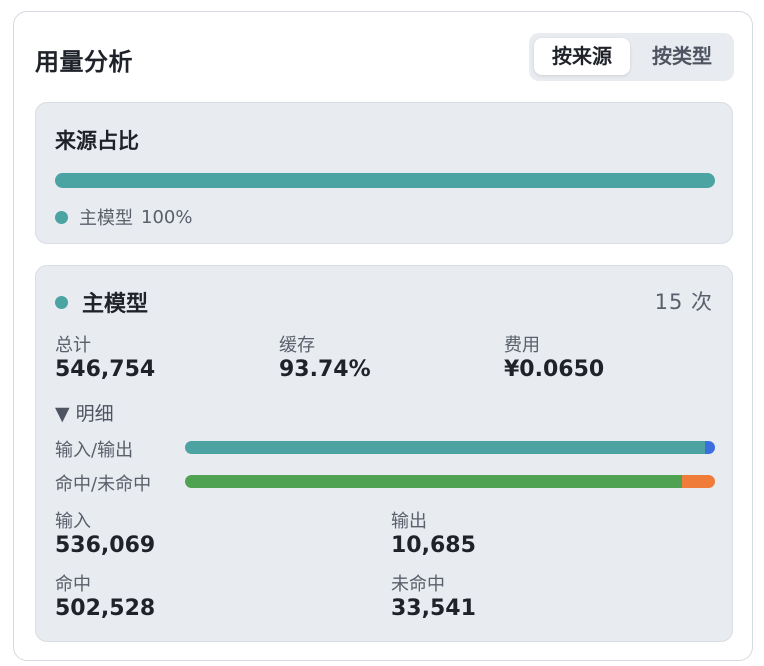 Image resolution: width=764 pixels, height=666 pixels. Describe the element at coordinates (61, 217) in the screenshot. I see `legend-dot-icon` at that location.